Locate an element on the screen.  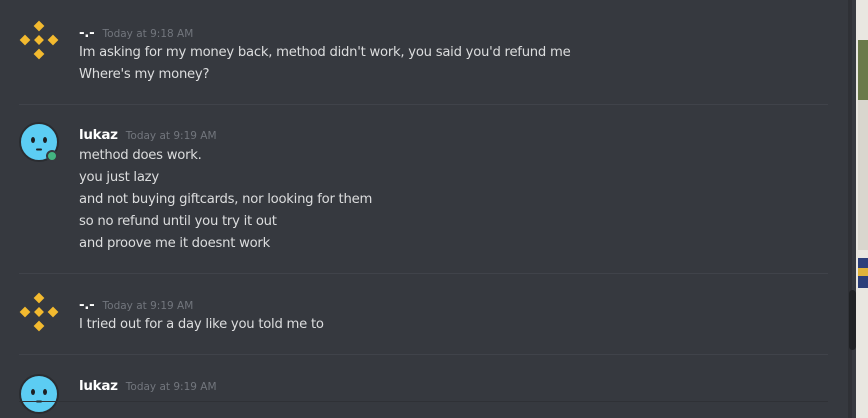
smiley-face-icon is located at coordinates (39, 394).